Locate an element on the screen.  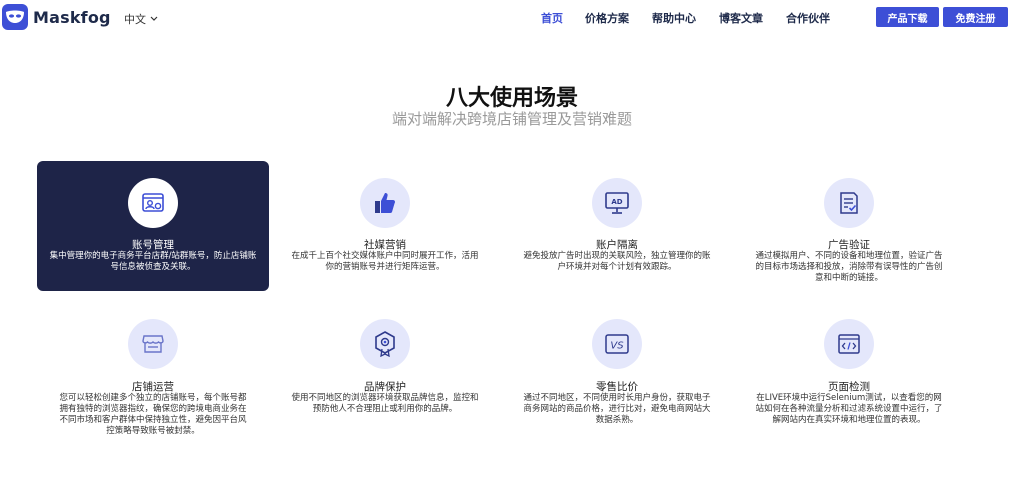
account-icon is located at coordinates (153, 203).